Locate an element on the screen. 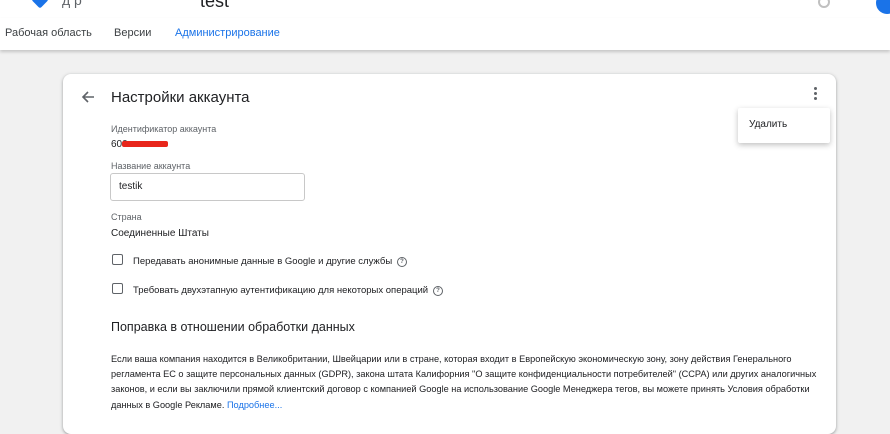 Image resolution: width=890 pixels, height=434 pixels. container-name: test is located at coordinates (214, 6).